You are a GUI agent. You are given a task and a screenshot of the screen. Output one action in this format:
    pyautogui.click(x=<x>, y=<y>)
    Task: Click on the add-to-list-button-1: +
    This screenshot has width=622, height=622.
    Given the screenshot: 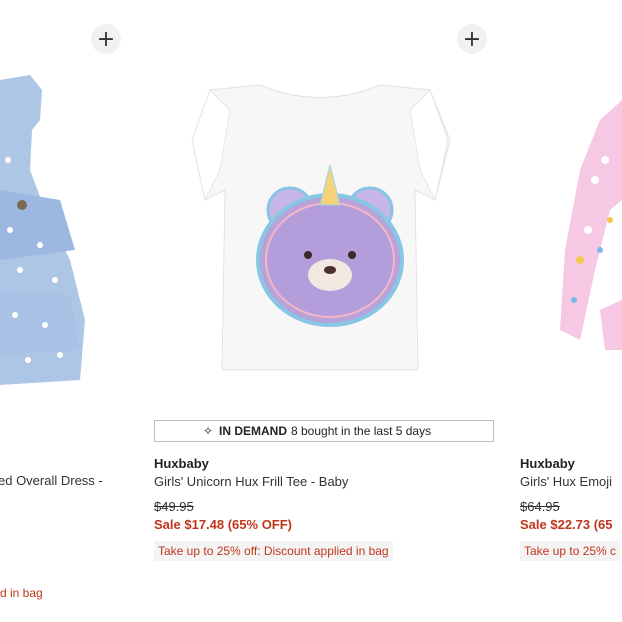 What is the action you would take?
    pyautogui.click(x=106, y=39)
    